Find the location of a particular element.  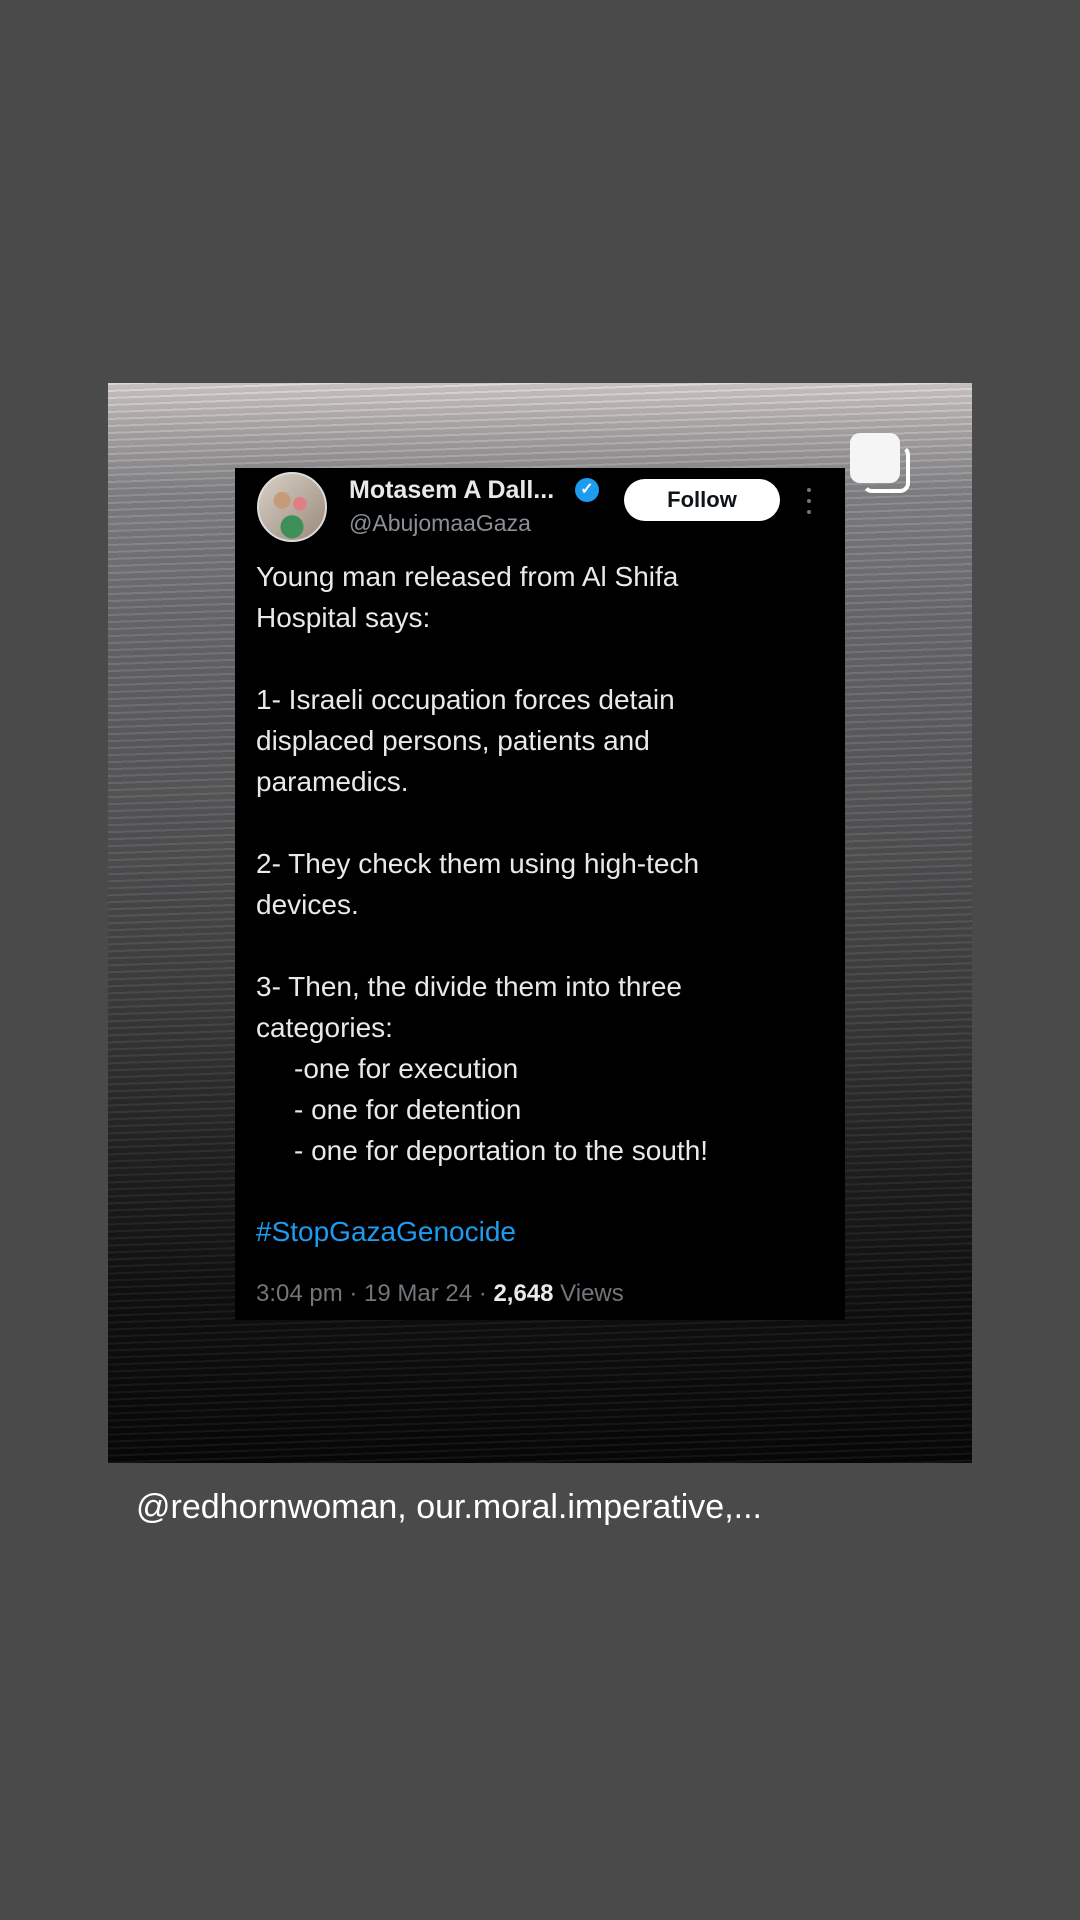

tweet-line: 1- Israeli occupation forces detain is located at coordinates (465, 699).